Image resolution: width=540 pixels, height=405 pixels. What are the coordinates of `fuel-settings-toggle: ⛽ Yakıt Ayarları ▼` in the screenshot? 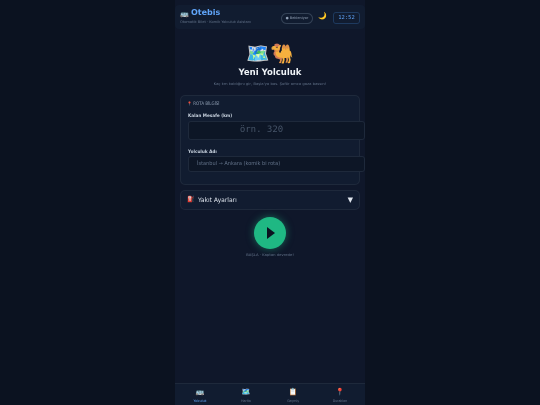 It's located at (270, 200).